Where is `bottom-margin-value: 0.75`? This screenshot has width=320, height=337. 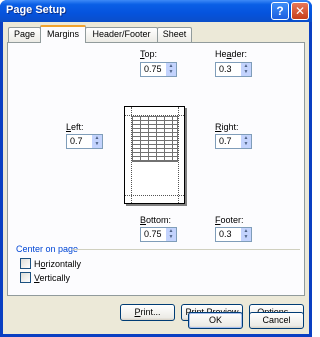
bottom-margin-value: 0.75 is located at coordinates (153, 234).